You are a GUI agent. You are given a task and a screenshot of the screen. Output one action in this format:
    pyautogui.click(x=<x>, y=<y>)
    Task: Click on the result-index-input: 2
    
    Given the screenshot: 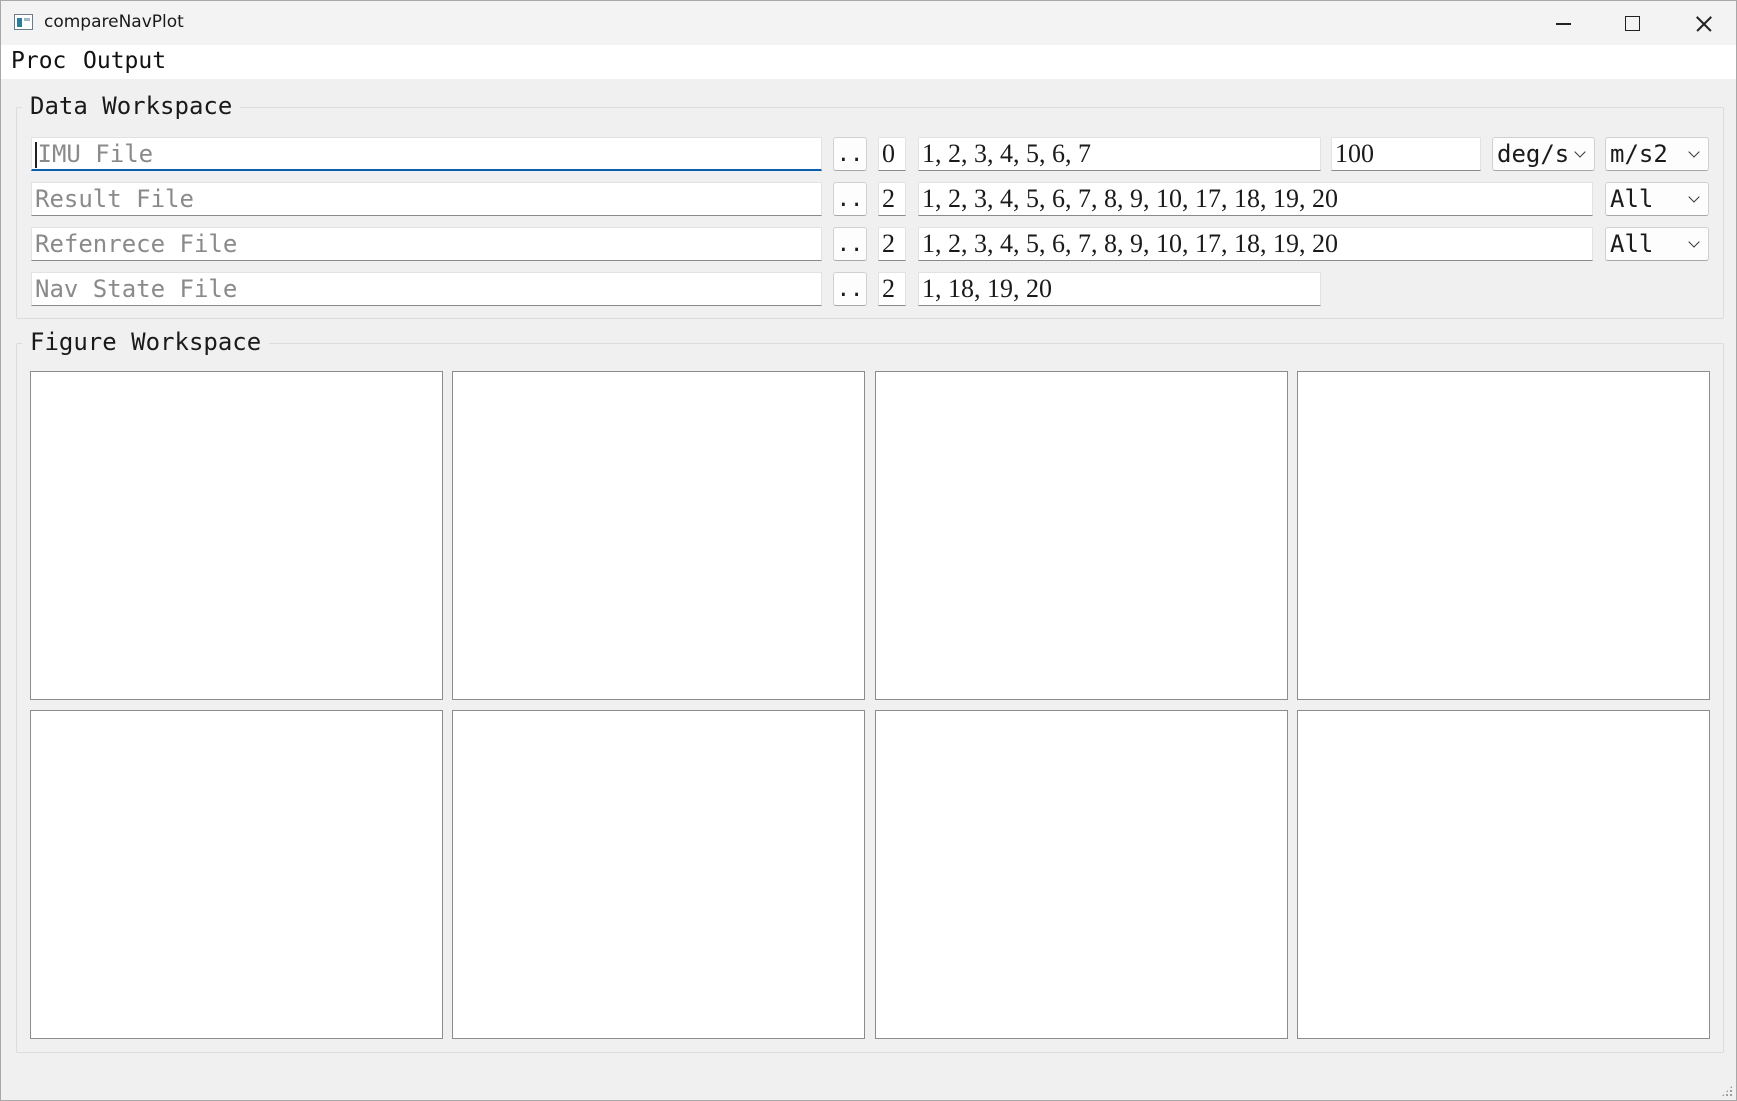 What is the action you would take?
    pyautogui.click(x=892, y=199)
    